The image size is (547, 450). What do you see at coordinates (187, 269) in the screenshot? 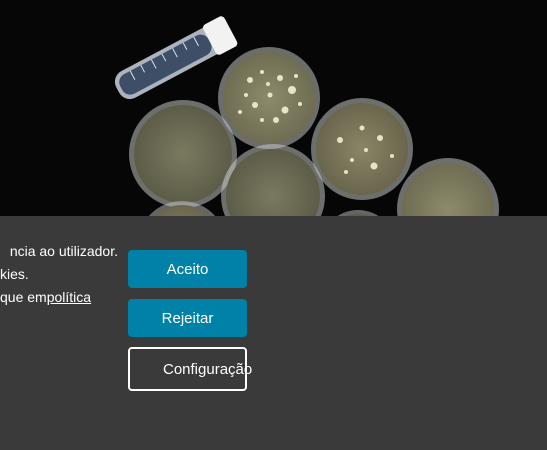
I see `accept-button: Aceito` at bounding box center [187, 269].